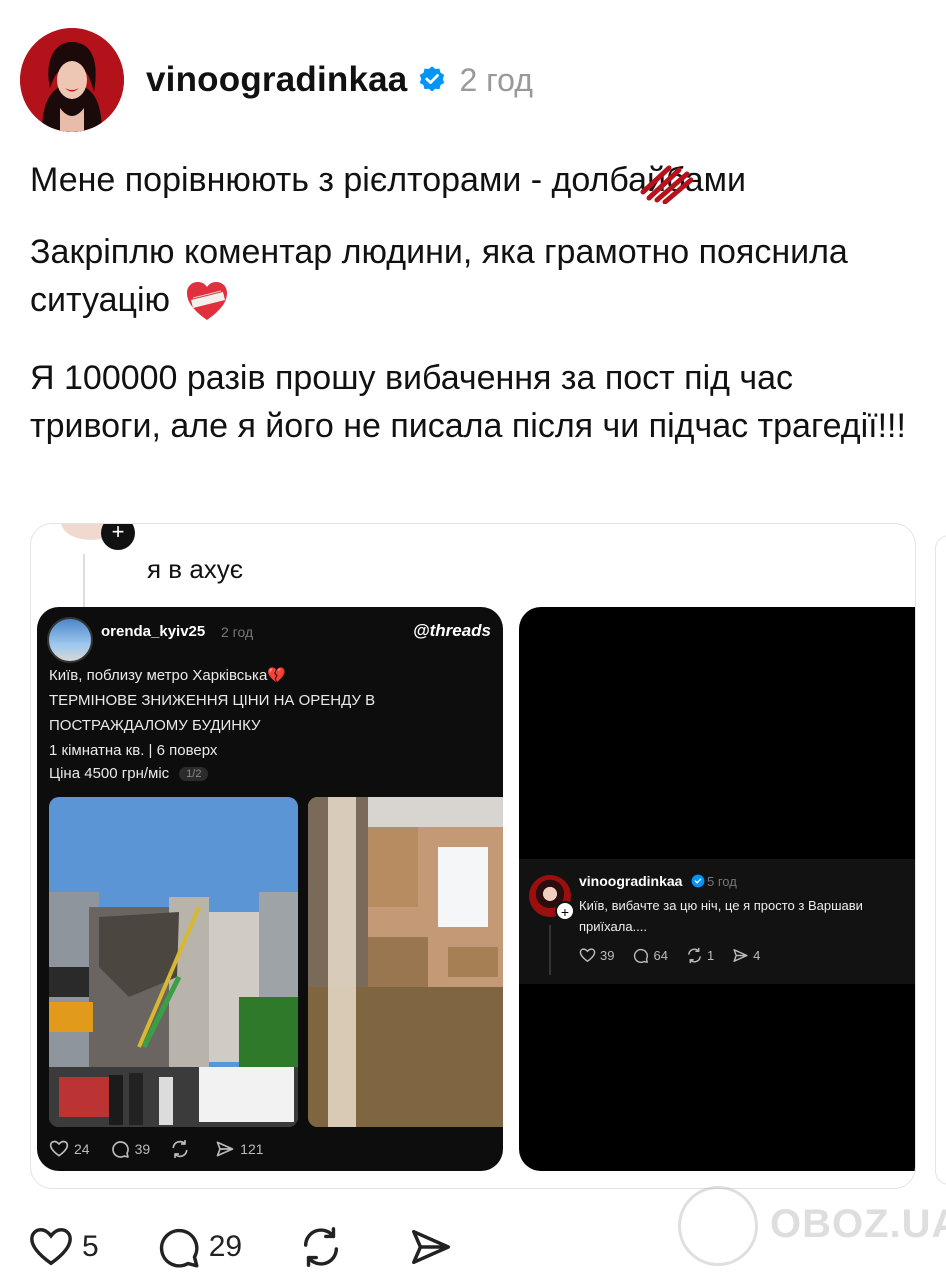 Image resolution: width=946 pixels, height=1280 pixels. What do you see at coordinates (338, 180) in the screenshot?
I see `text-before: Мене порівнюють з рієлторами - долба` at bounding box center [338, 180].